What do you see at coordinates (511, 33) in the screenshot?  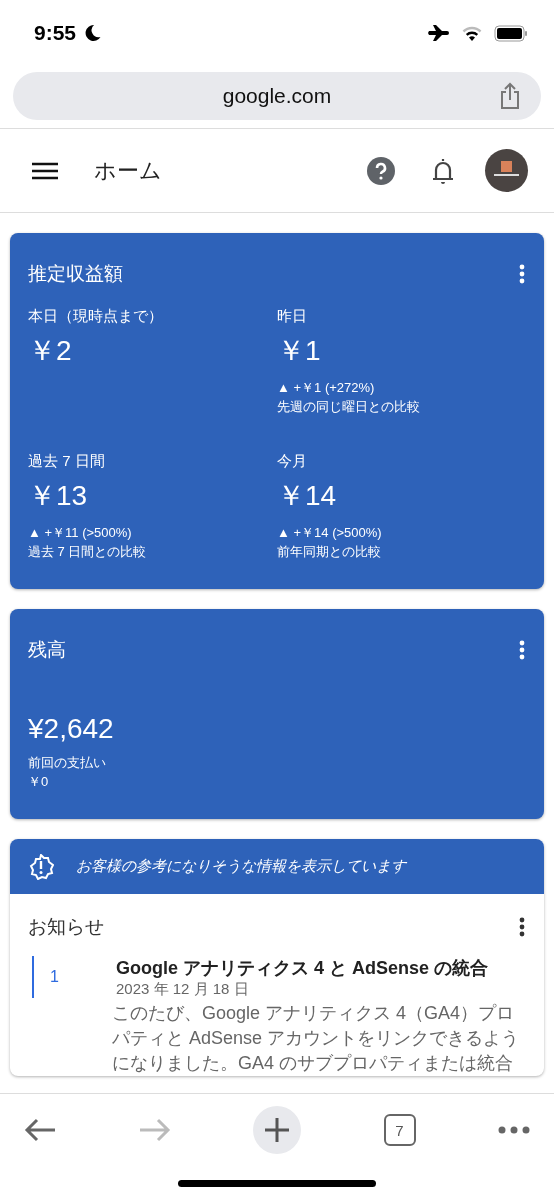 I see `battery-icon` at bounding box center [511, 33].